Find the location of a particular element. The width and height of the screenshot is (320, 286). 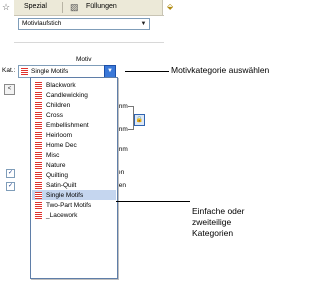

kat-label: Kat.: is located at coordinates (9, 70).